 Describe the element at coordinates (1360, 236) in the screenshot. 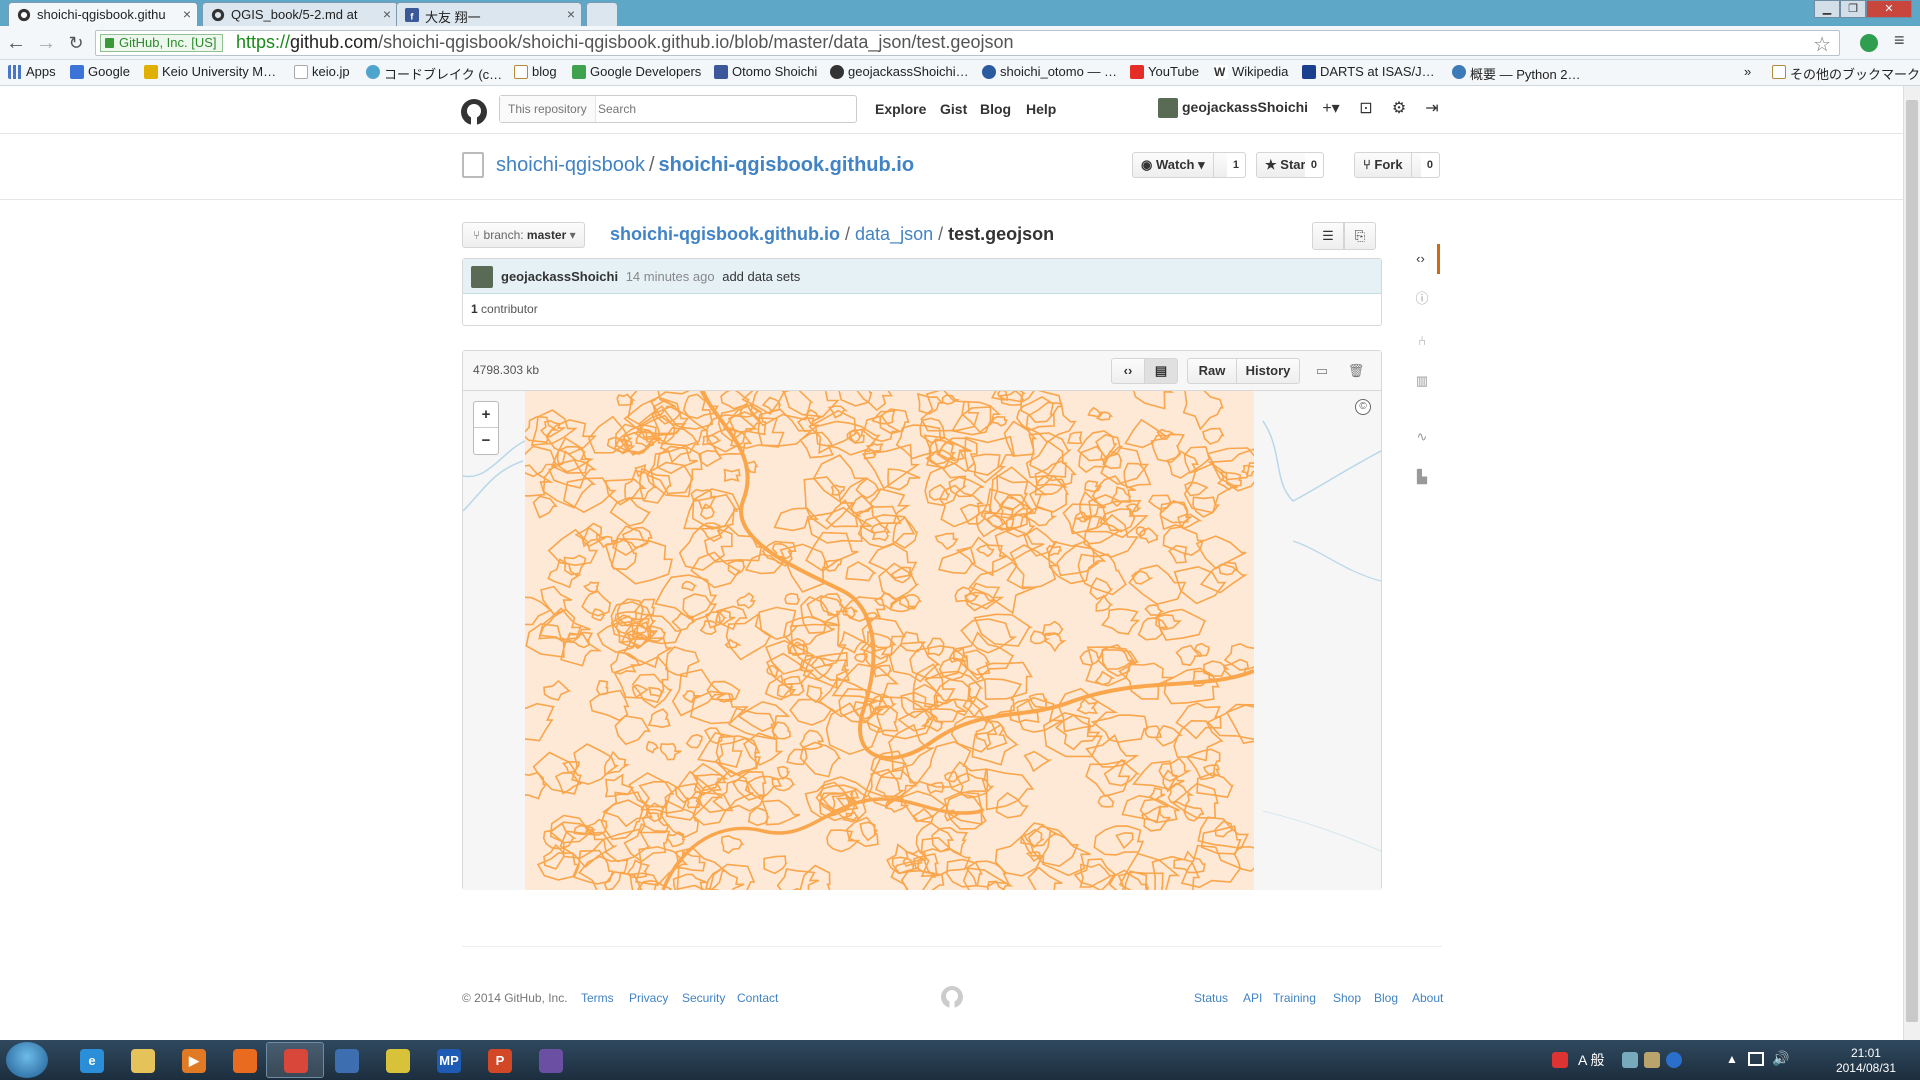

I see `clipboard-icon: ⎘` at that location.